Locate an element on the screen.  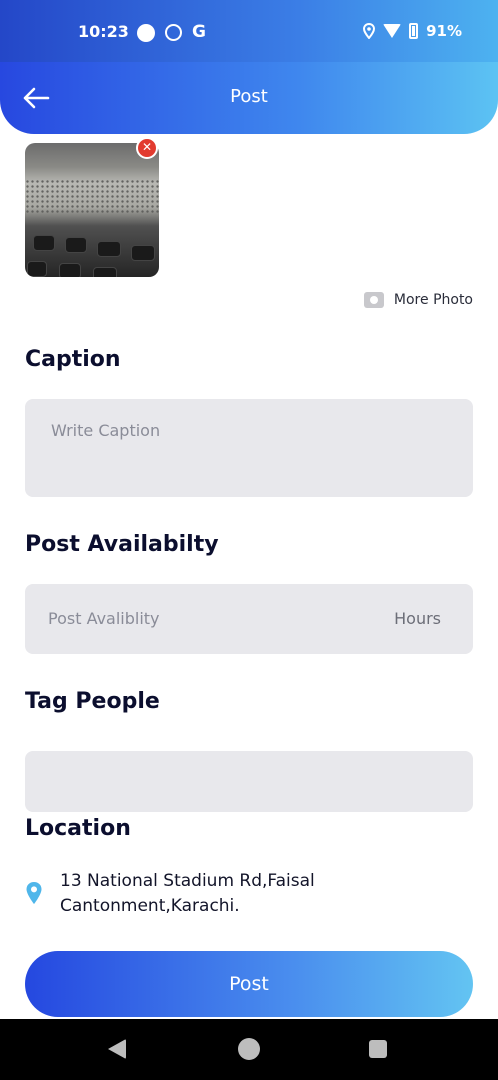
hours-unit-label: Hours is located at coordinates (417, 618).